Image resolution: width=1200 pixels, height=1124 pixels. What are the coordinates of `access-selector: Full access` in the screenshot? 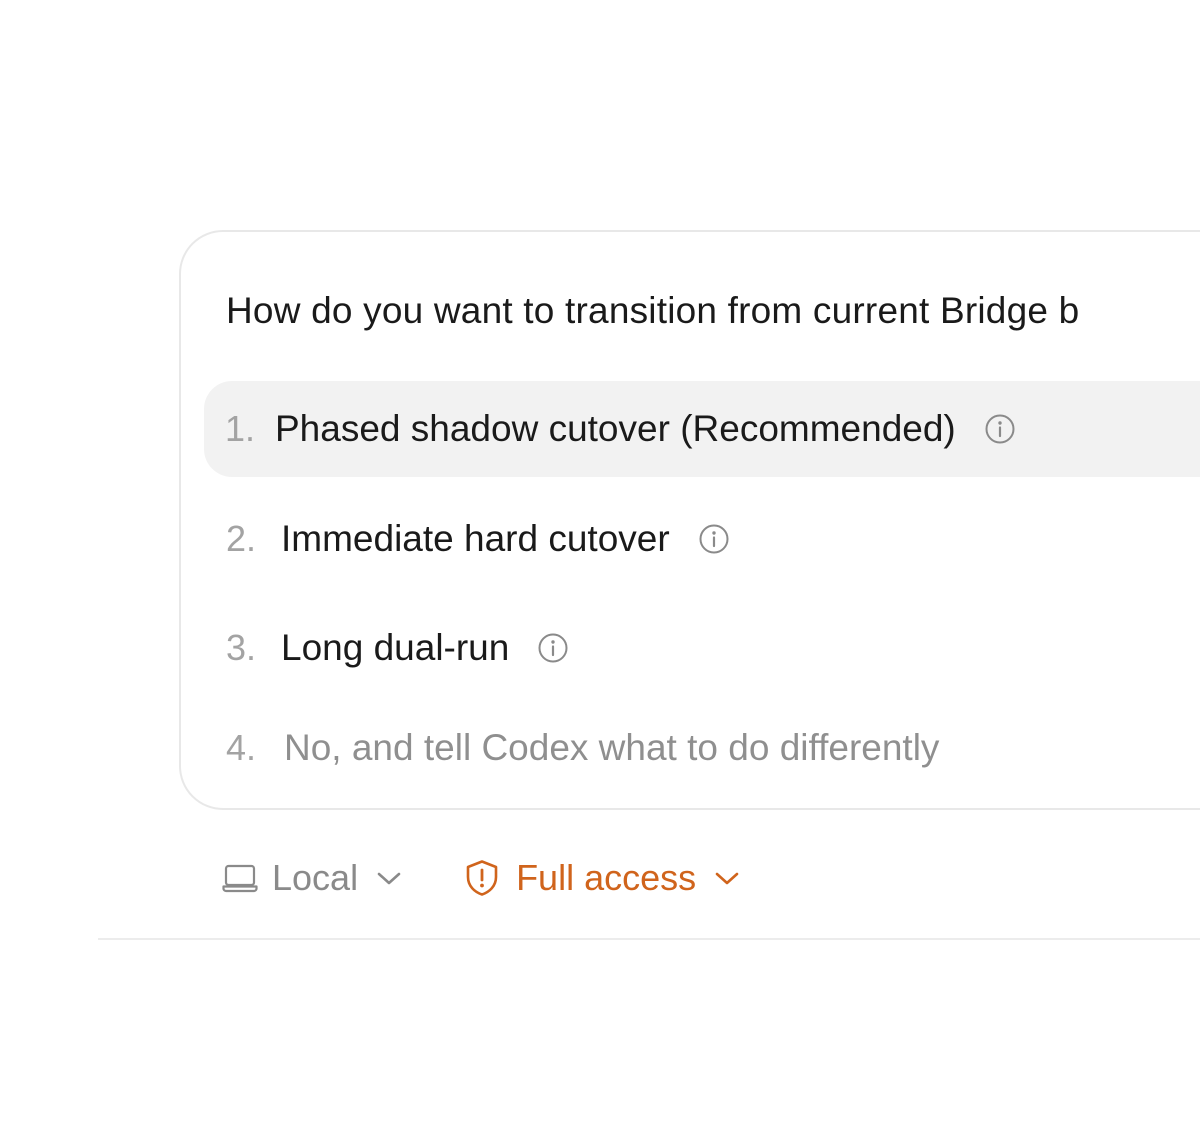 It's located at (602, 878).